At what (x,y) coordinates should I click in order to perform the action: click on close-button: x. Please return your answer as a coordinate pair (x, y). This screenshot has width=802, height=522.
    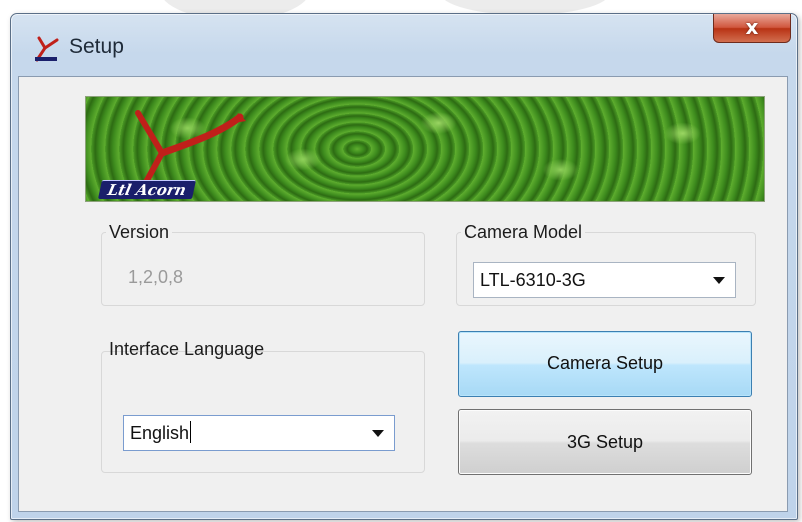
    Looking at the image, I should click on (752, 28).